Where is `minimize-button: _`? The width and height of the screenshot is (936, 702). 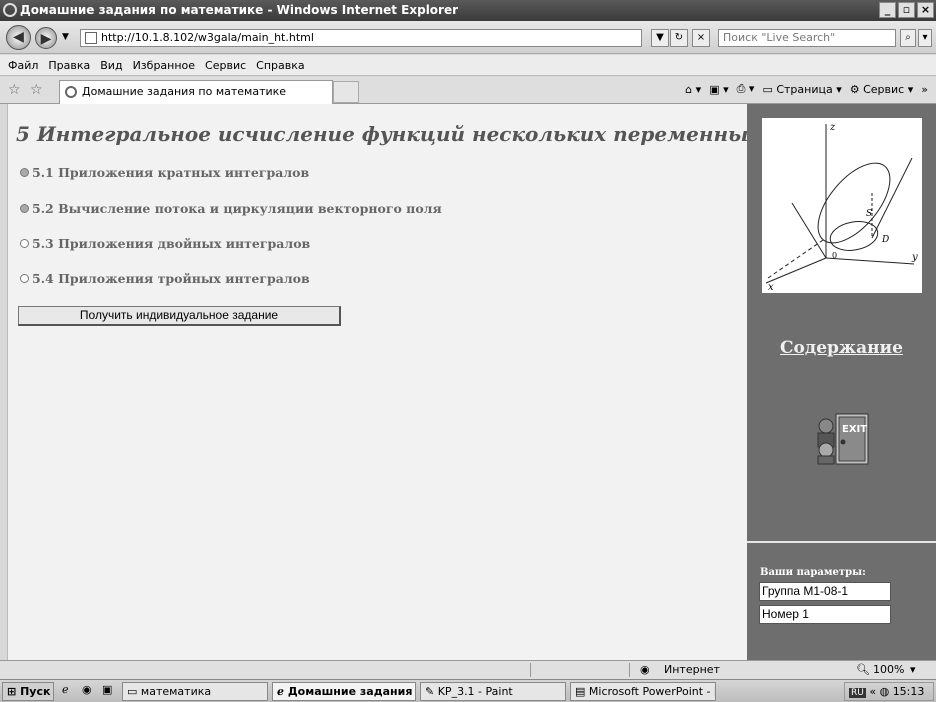
minimize-button: _ is located at coordinates (887, 10).